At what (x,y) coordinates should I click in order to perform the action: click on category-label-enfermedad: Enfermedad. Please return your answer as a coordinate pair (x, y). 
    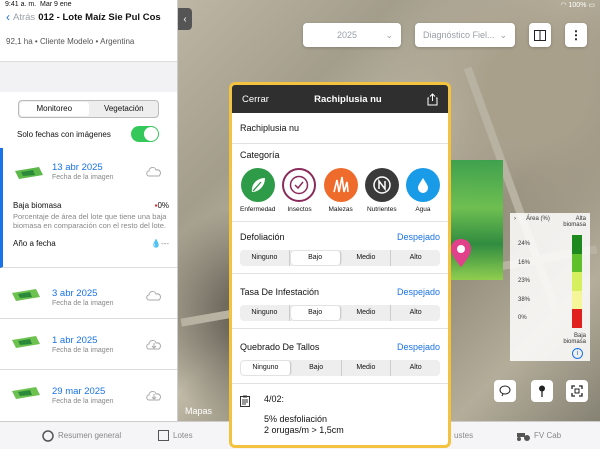
    Looking at the image, I should click on (258, 209).